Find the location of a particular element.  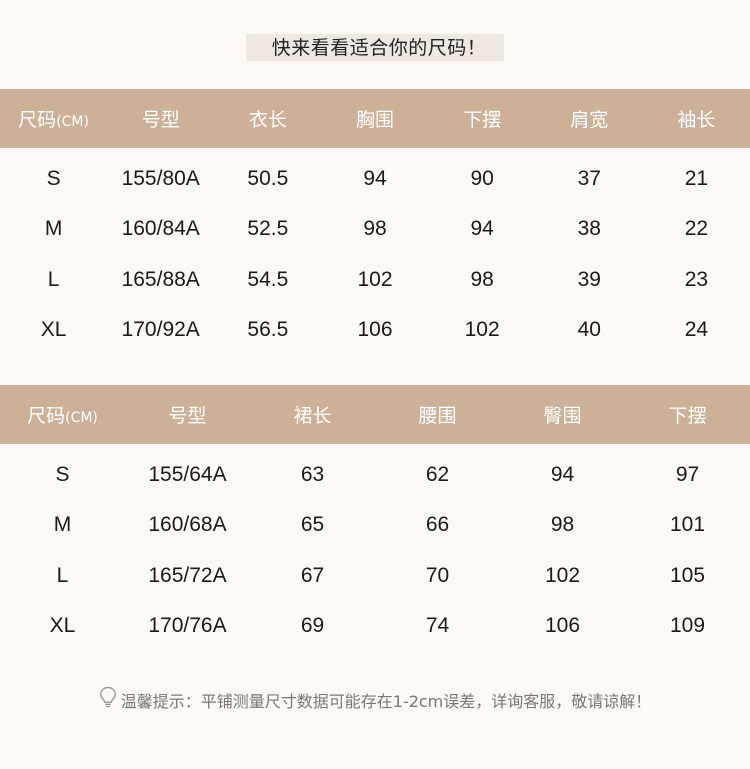

table-cell: 90 is located at coordinates (482, 179).